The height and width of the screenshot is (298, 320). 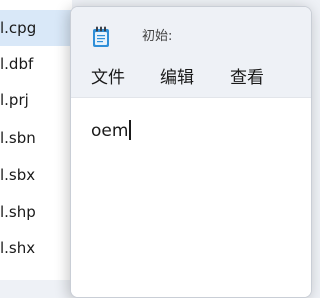 What do you see at coordinates (157, 36) in the screenshot?
I see `window-title: 初始:` at bounding box center [157, 36].